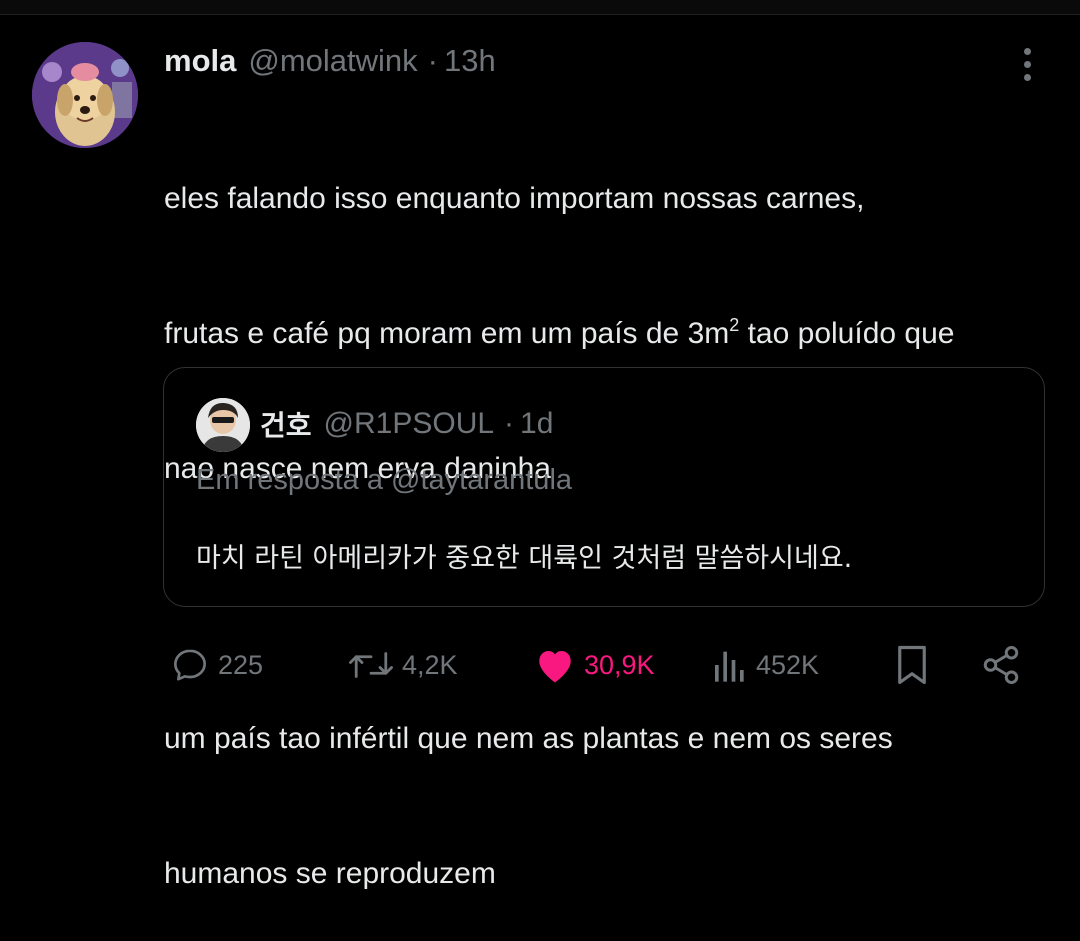 Image resolution: width=1080 pixels, height=941 pixels. What do you see at coordinates (555, 667) in the screenshot?
I see `heart-icon` at bounding box center [555, 667].